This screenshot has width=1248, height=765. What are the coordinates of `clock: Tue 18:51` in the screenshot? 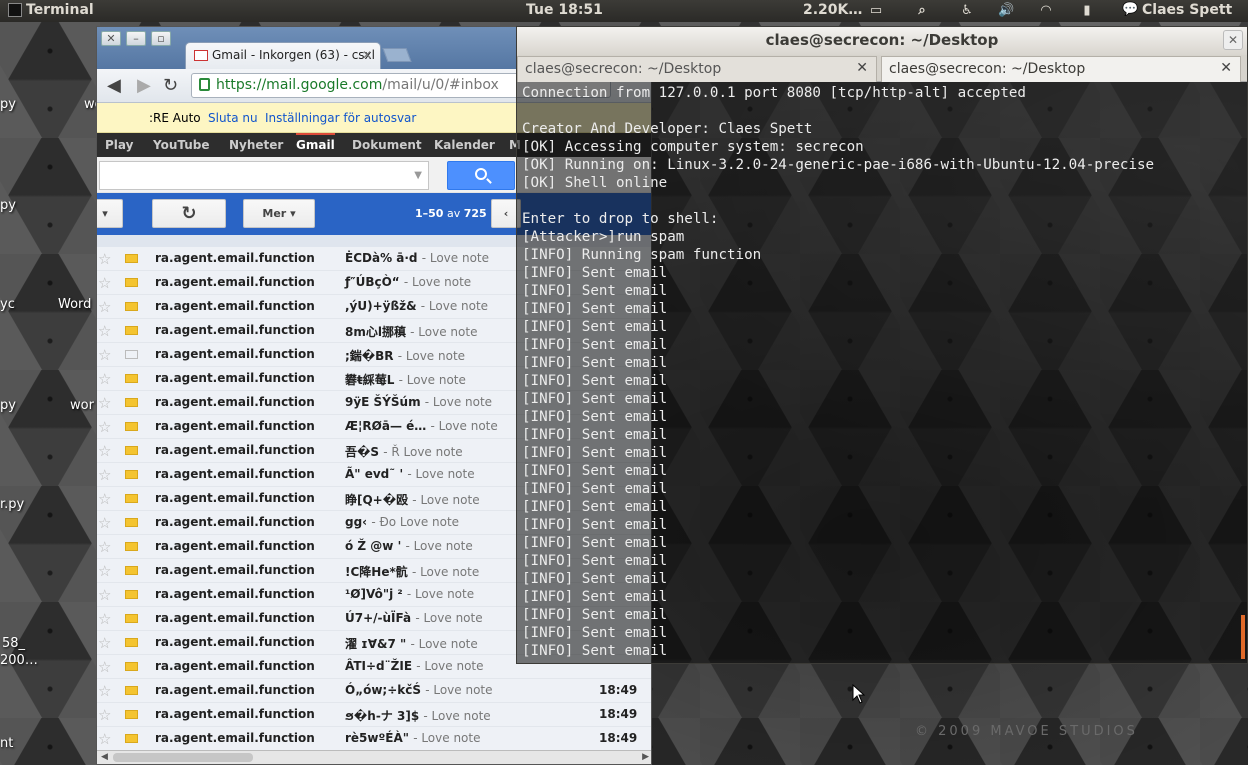 It's located at (564, 10).